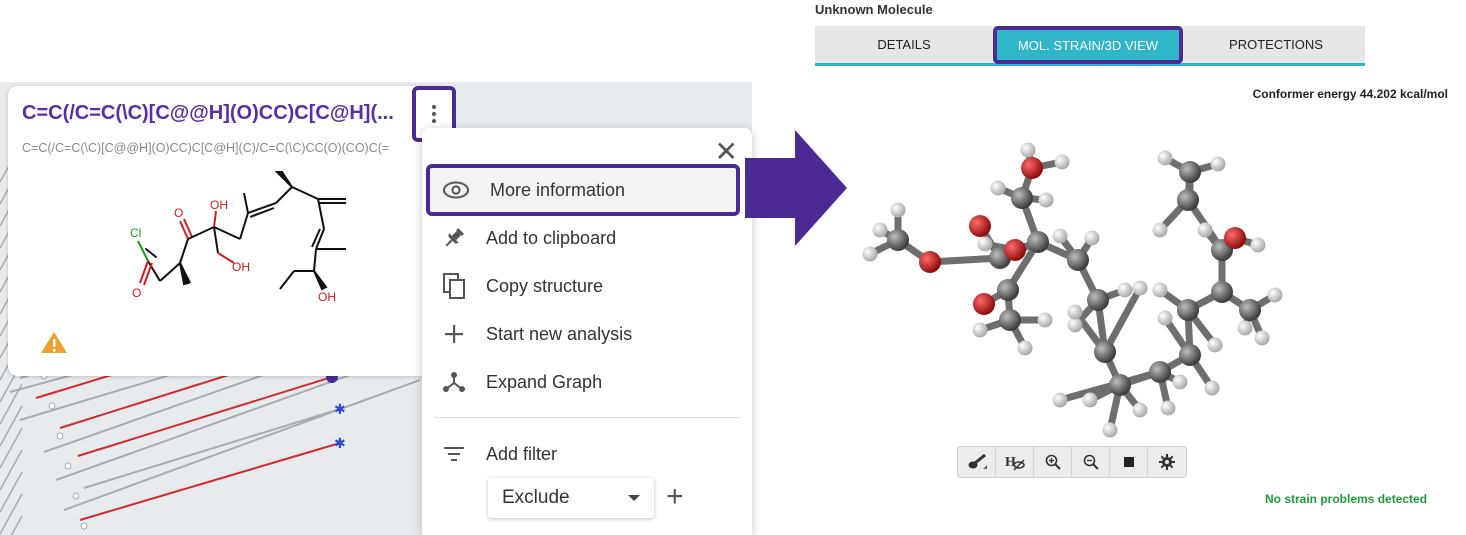  Describe the element at coordinates (544, 381) in the screenshot. I see `menu-item-label: Expand Graph` at that location.